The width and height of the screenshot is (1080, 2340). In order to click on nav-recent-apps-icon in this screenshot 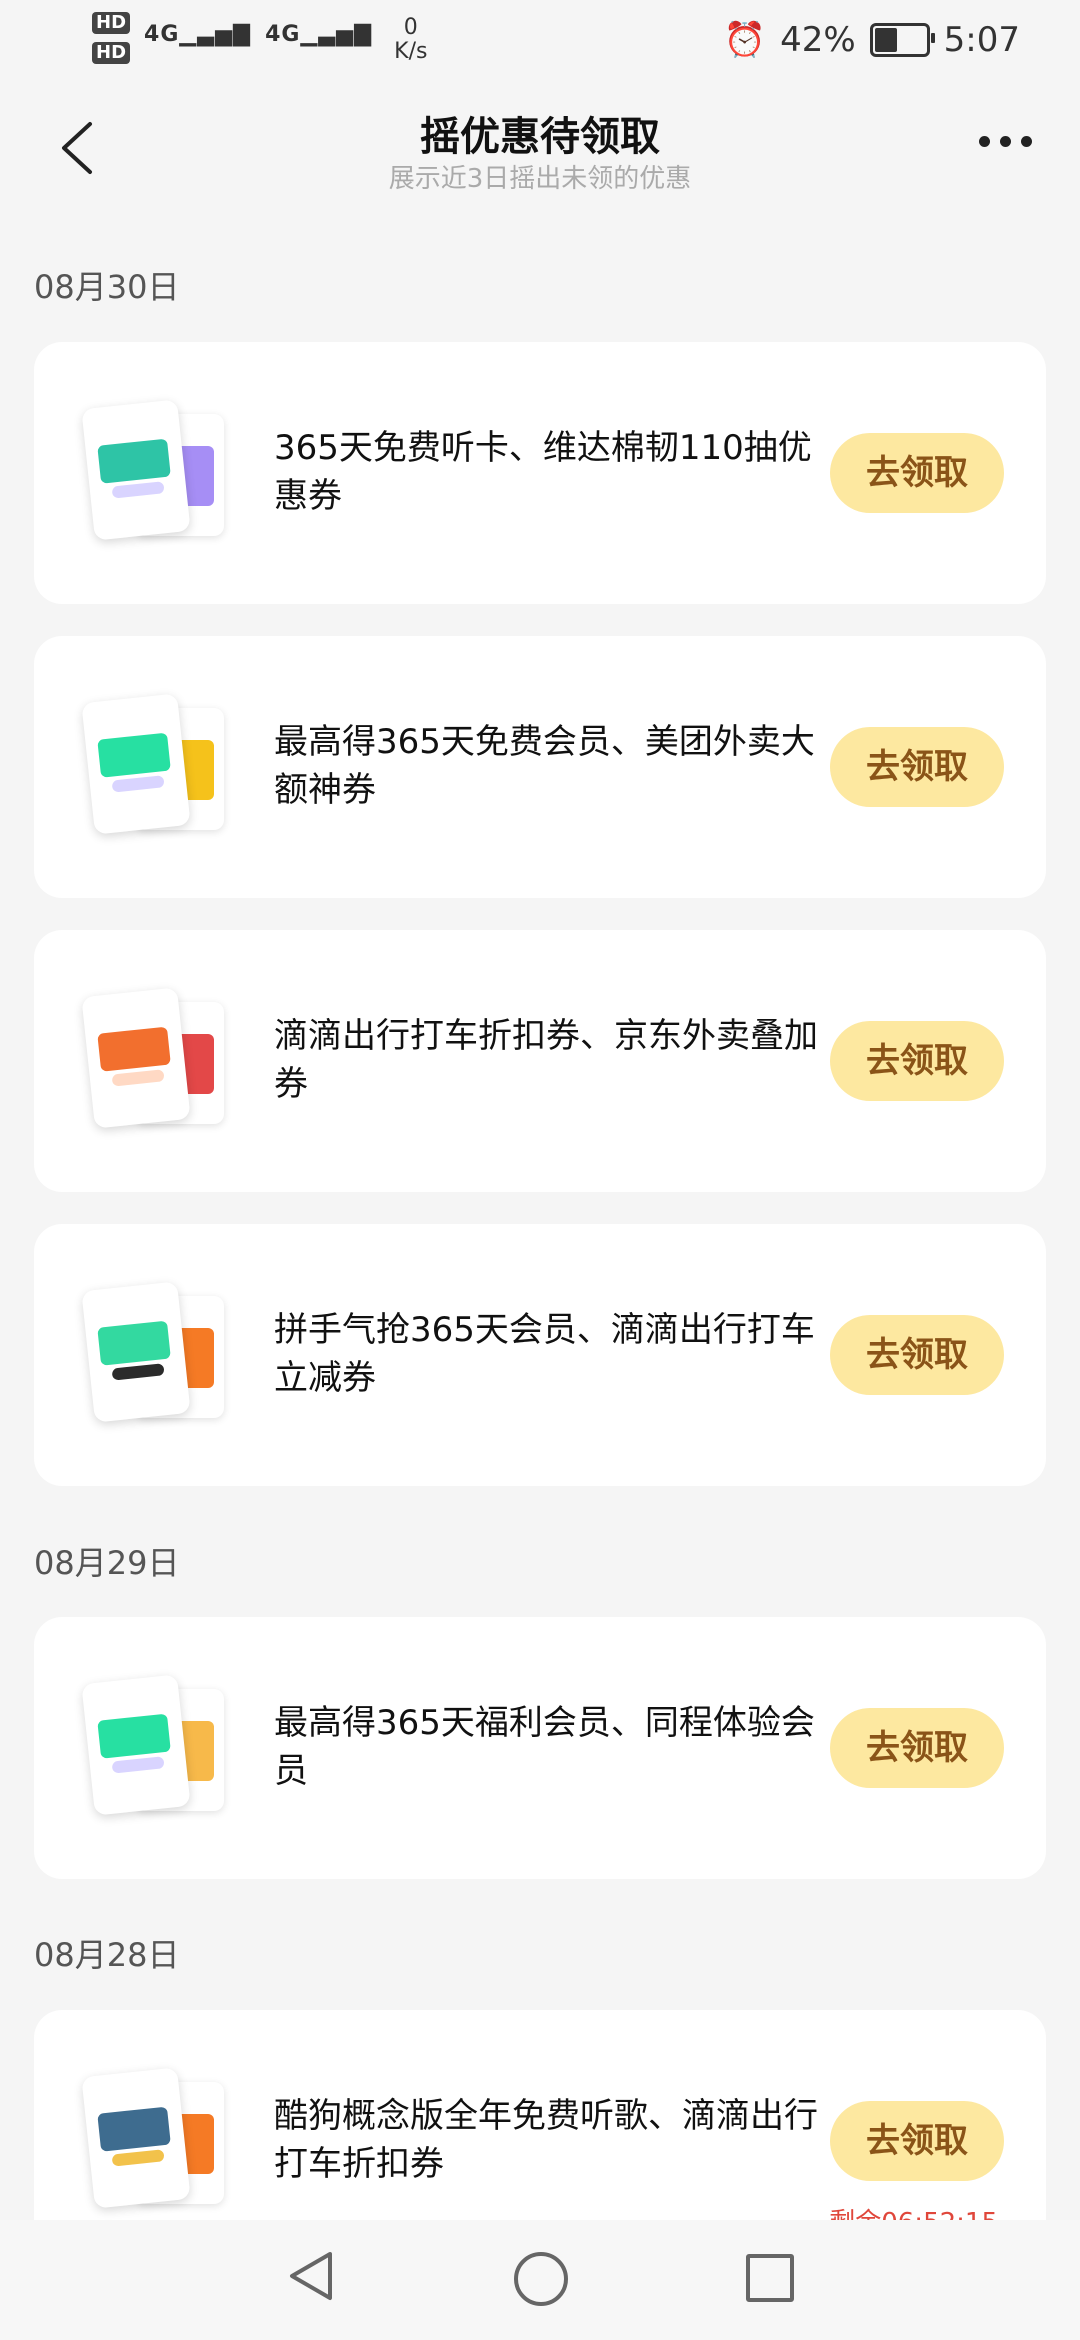, I will do `click(770, 2278)`.